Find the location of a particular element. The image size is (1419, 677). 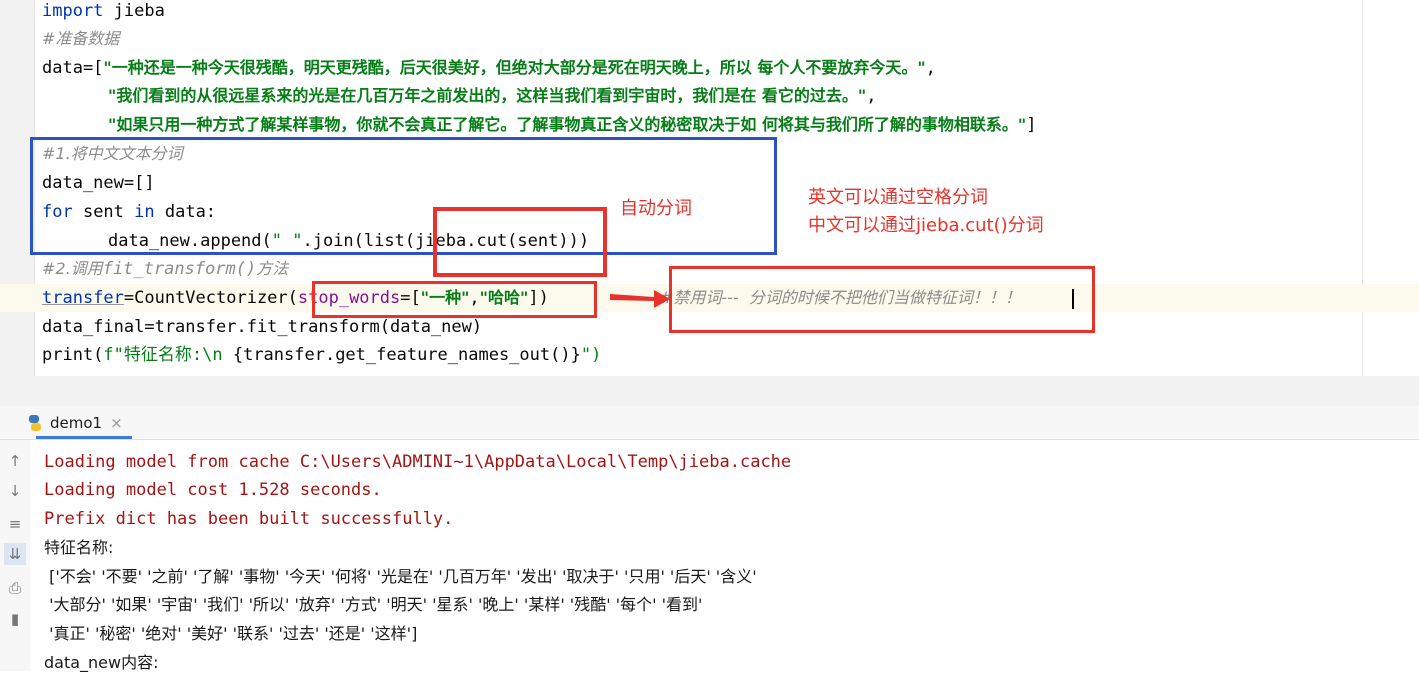

console-line: data_new内容: is located at coordinates (101, 662).